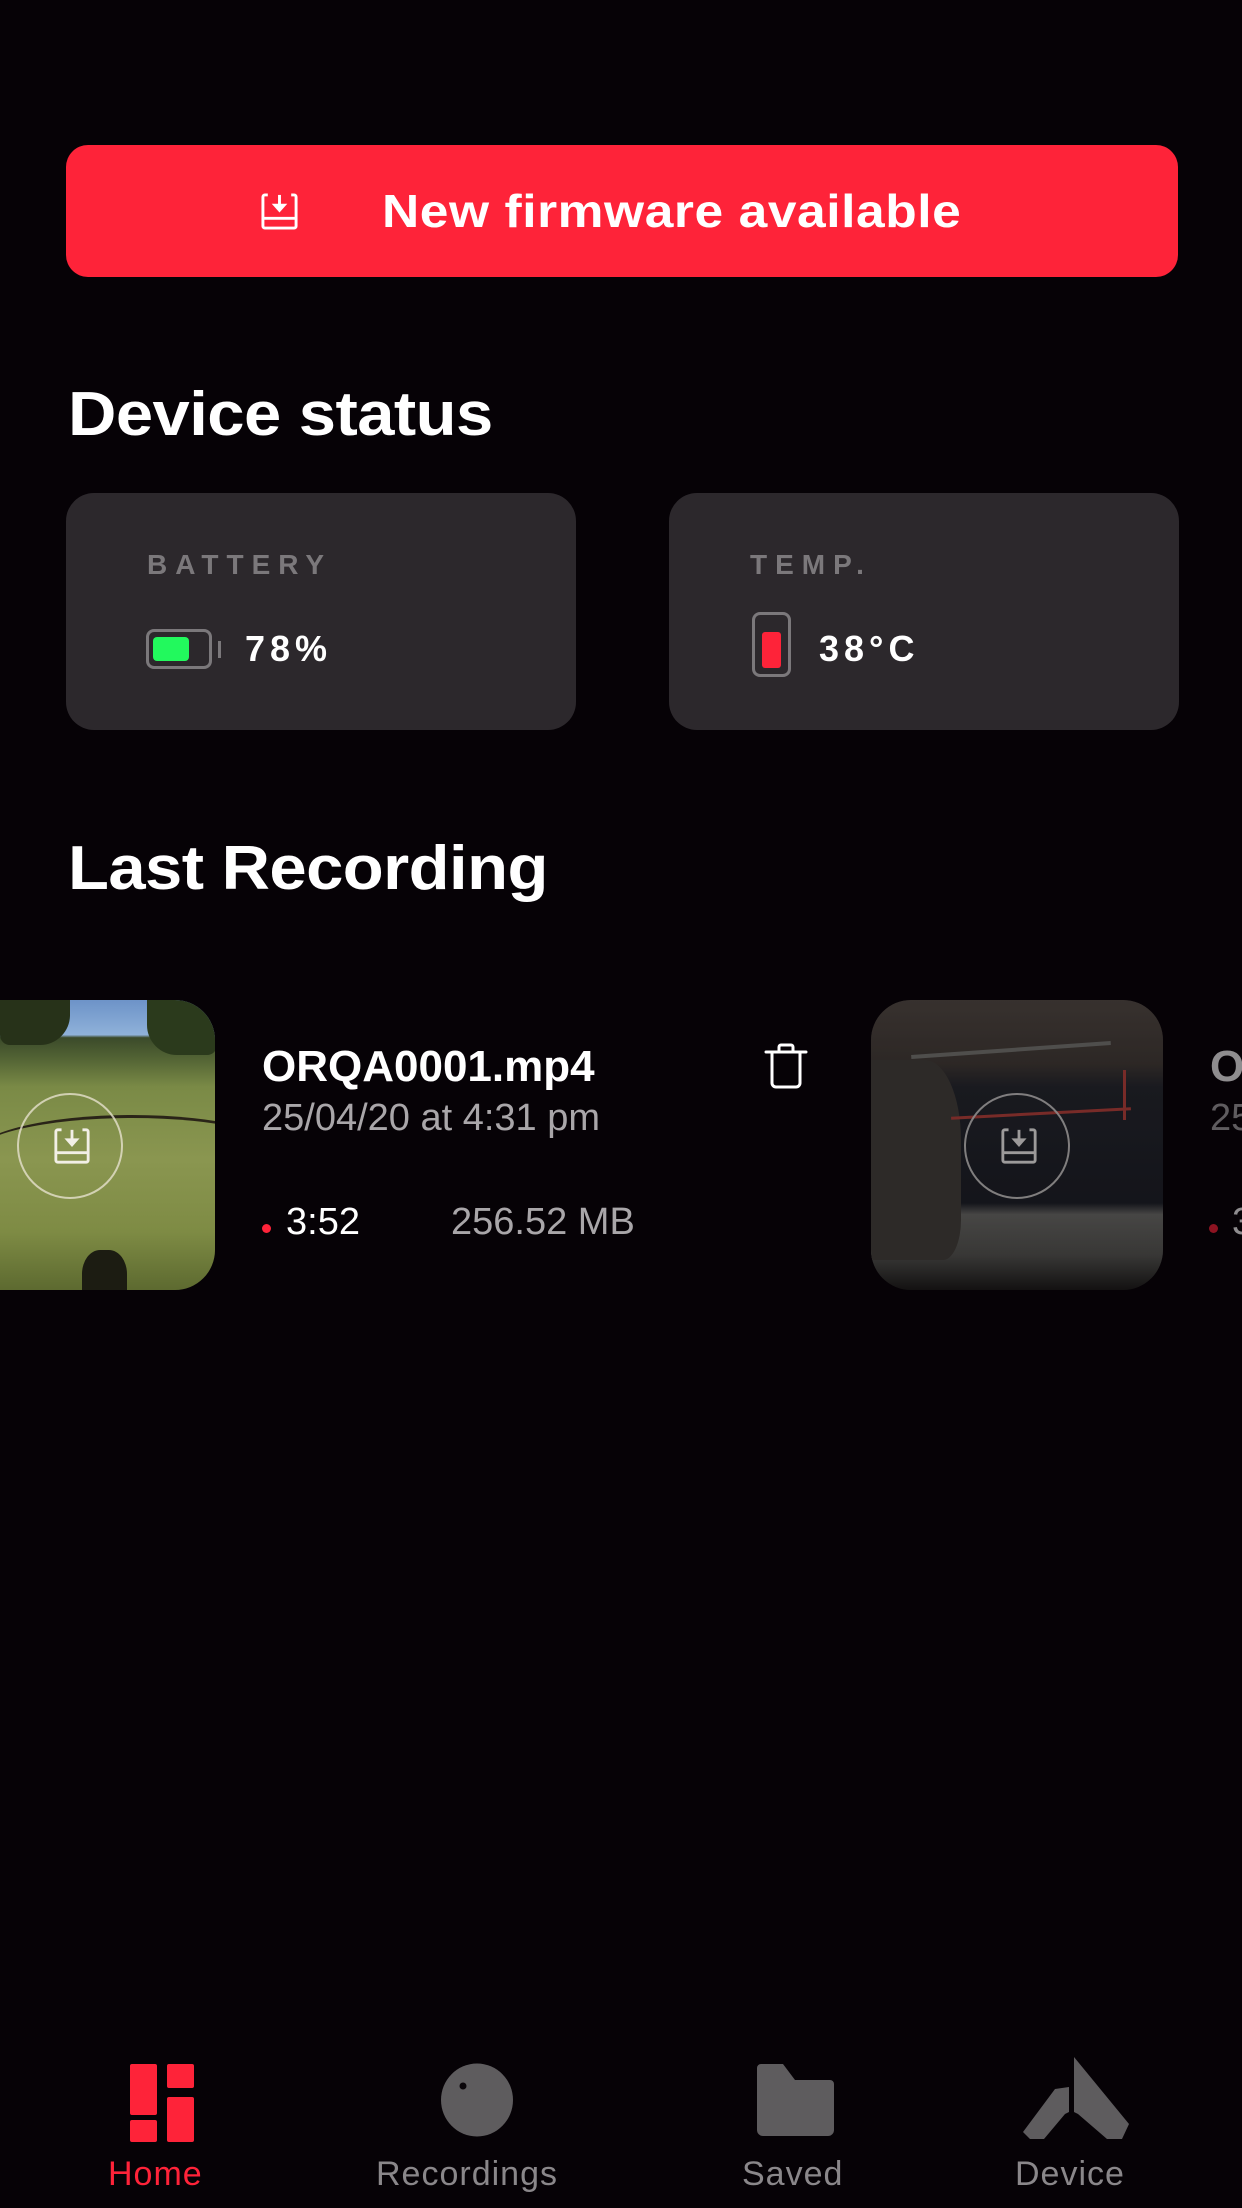 This screenshot has height=2208, width=1242. I want to click on recording-duration: 3:52, so click(323, 1222).